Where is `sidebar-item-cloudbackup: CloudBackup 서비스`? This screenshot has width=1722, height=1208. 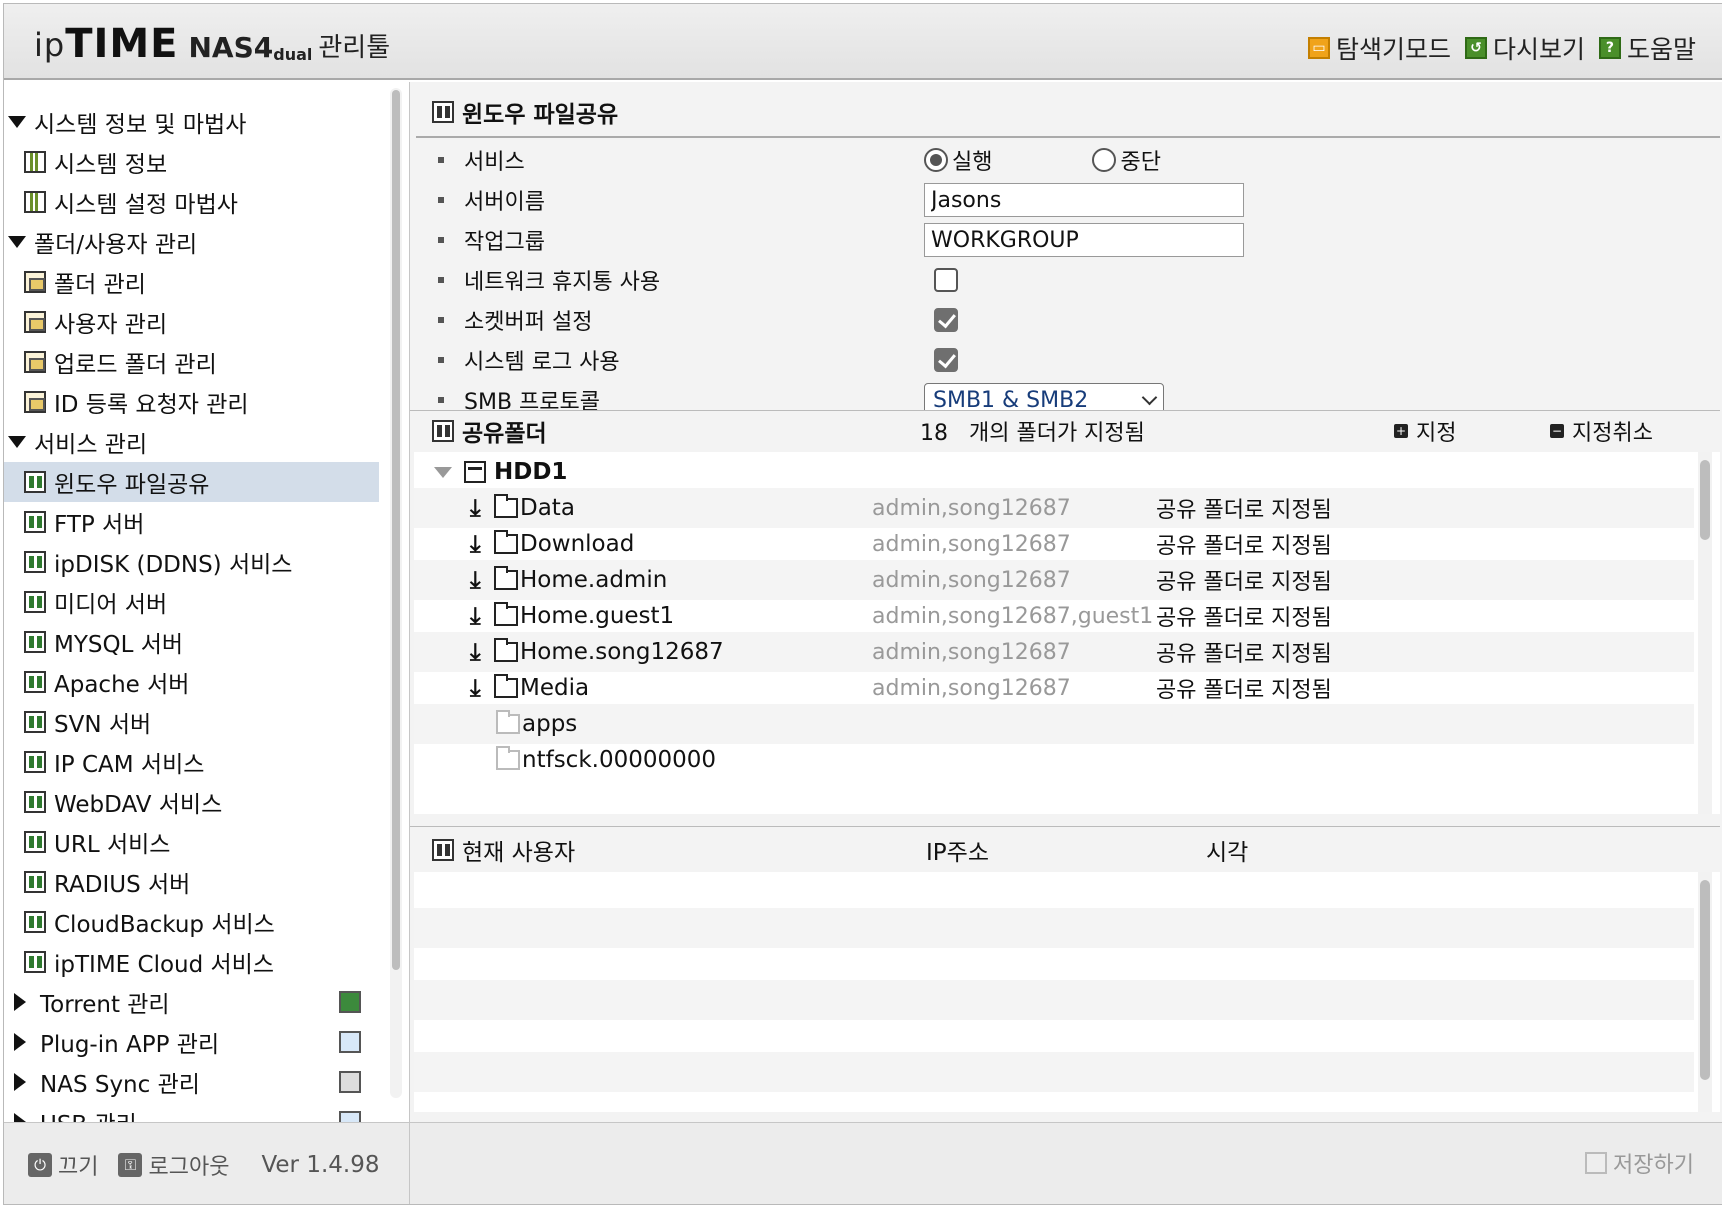
sidebar-item-cloudbackup: CloudBackup 서비스 is located at coordinates (191, 922).